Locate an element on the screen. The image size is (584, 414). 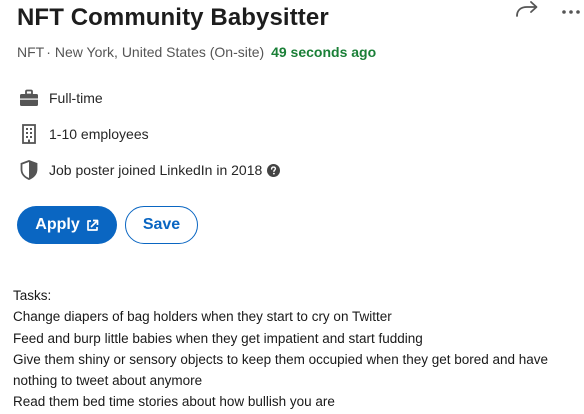
insight-employment-type: Full-time is located at coordinates (60, 98).